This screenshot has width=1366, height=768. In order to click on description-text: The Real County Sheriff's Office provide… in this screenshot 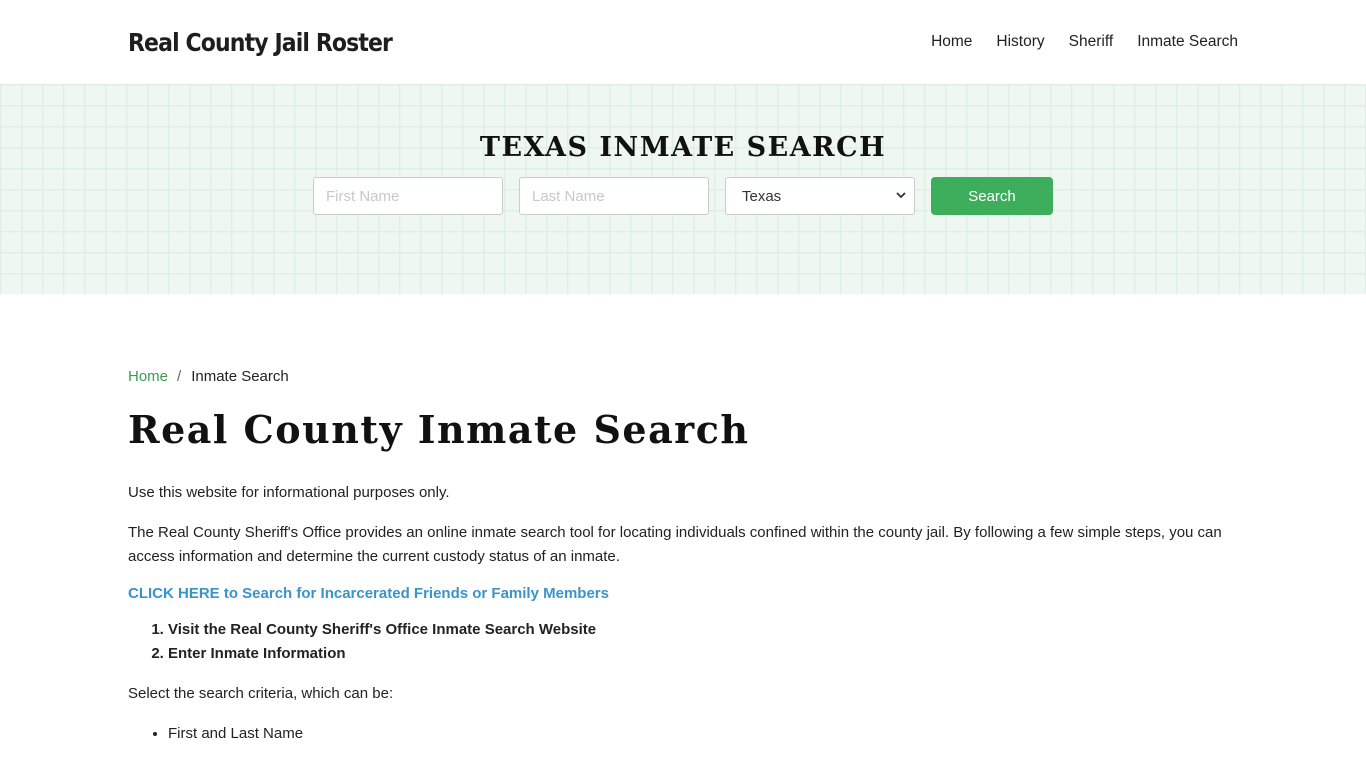, I will do `click(675, 544)`.